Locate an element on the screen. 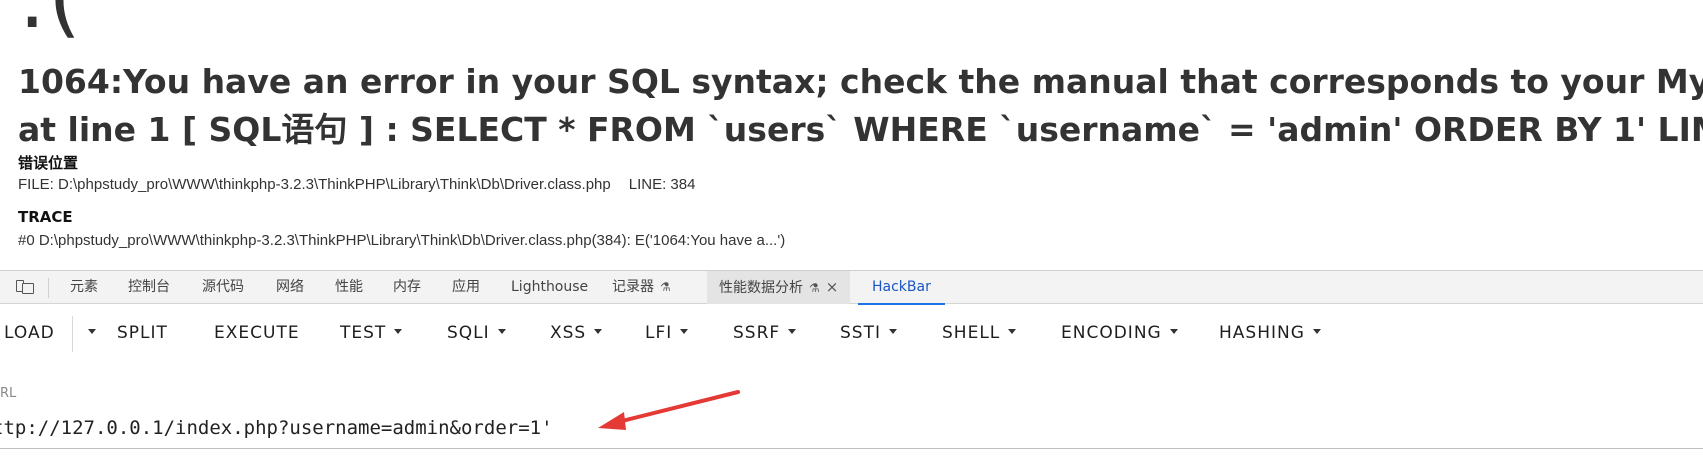 The image size is (1703, 462). arrow-shaft is located at coordinates (678, 407).